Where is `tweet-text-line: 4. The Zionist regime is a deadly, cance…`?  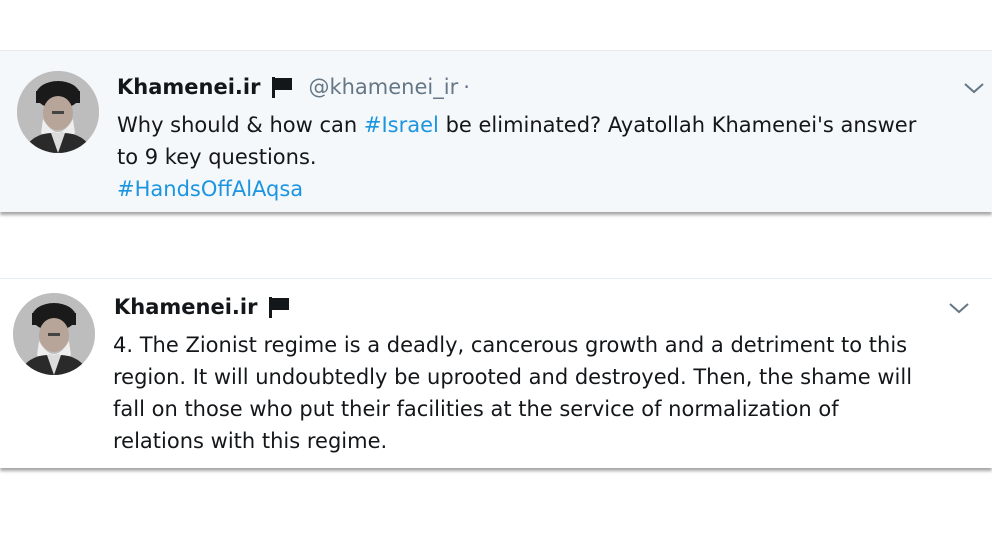 tweet-text-line: 4. The Zionist regime is a deadly, cance… is located at coordinates (510, 345).